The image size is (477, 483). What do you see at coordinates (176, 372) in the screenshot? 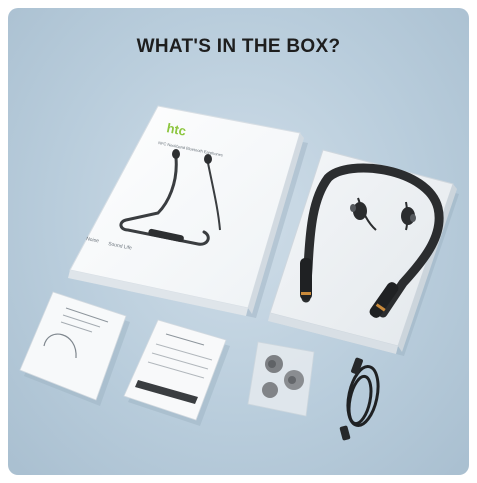
I see `warranty-card` at bounding box center [176, 372].